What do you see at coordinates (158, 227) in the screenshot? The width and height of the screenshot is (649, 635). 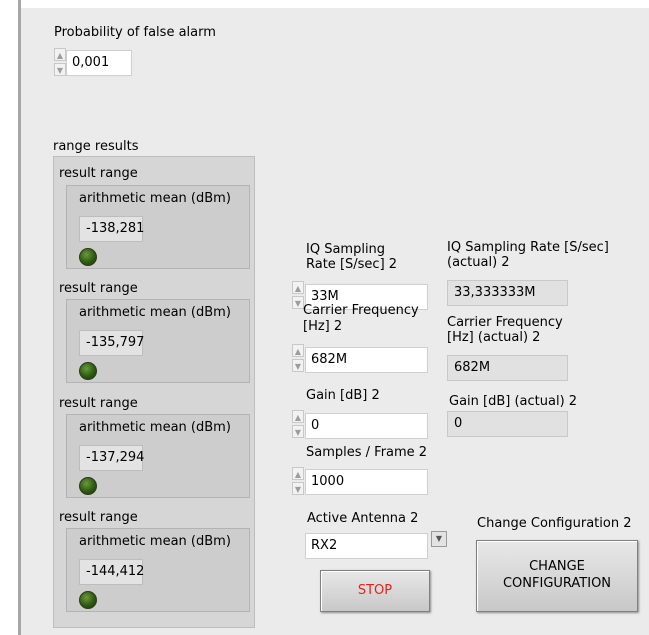 I see `mean-cluster: arithmetic mean (dBm) -138,281` at bounding box center [158, 227].